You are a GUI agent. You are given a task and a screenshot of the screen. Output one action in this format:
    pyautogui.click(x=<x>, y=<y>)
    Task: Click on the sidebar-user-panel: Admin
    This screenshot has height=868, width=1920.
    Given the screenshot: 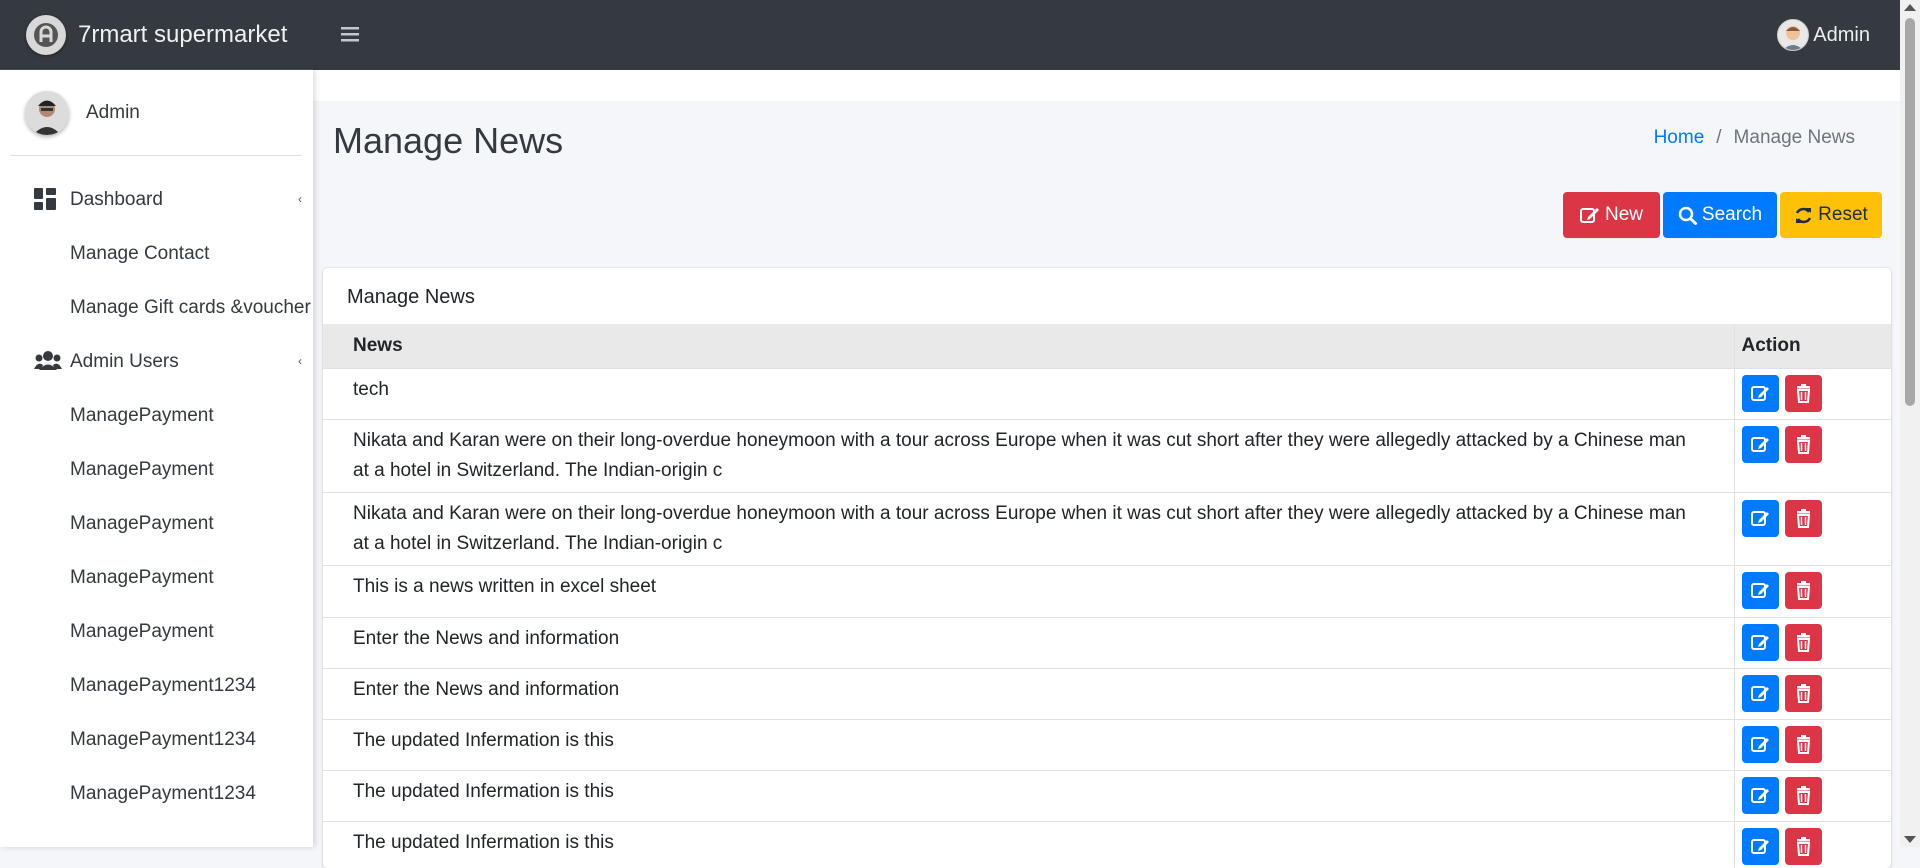 What is the action you would take?
    pyautogui.click(x=156, y=113)
    